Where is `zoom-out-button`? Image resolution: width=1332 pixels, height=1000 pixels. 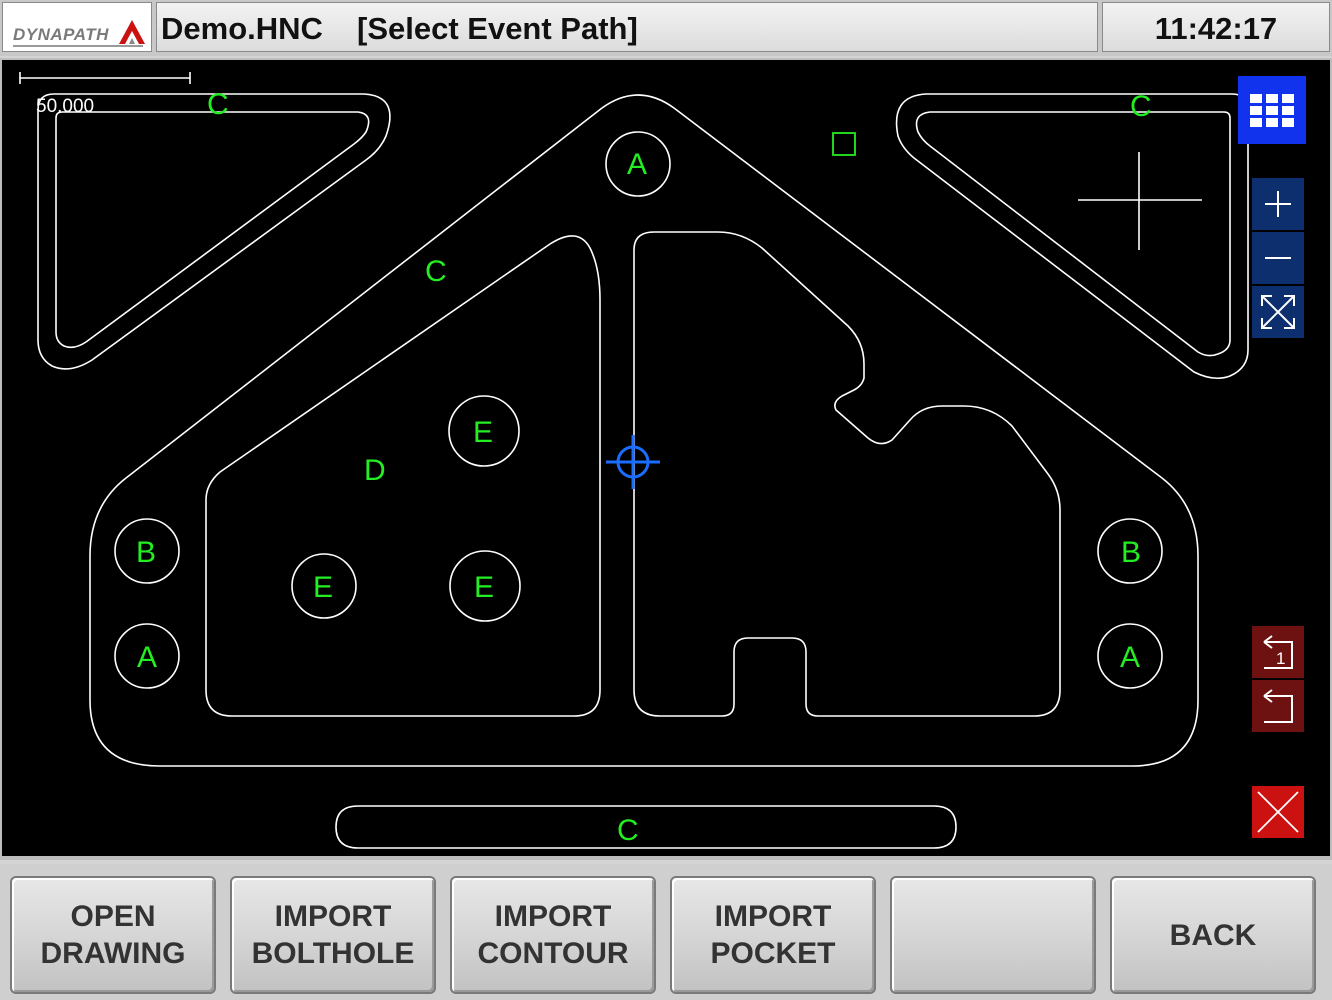 zoom-out-button is located at coordinates (1278, 258).